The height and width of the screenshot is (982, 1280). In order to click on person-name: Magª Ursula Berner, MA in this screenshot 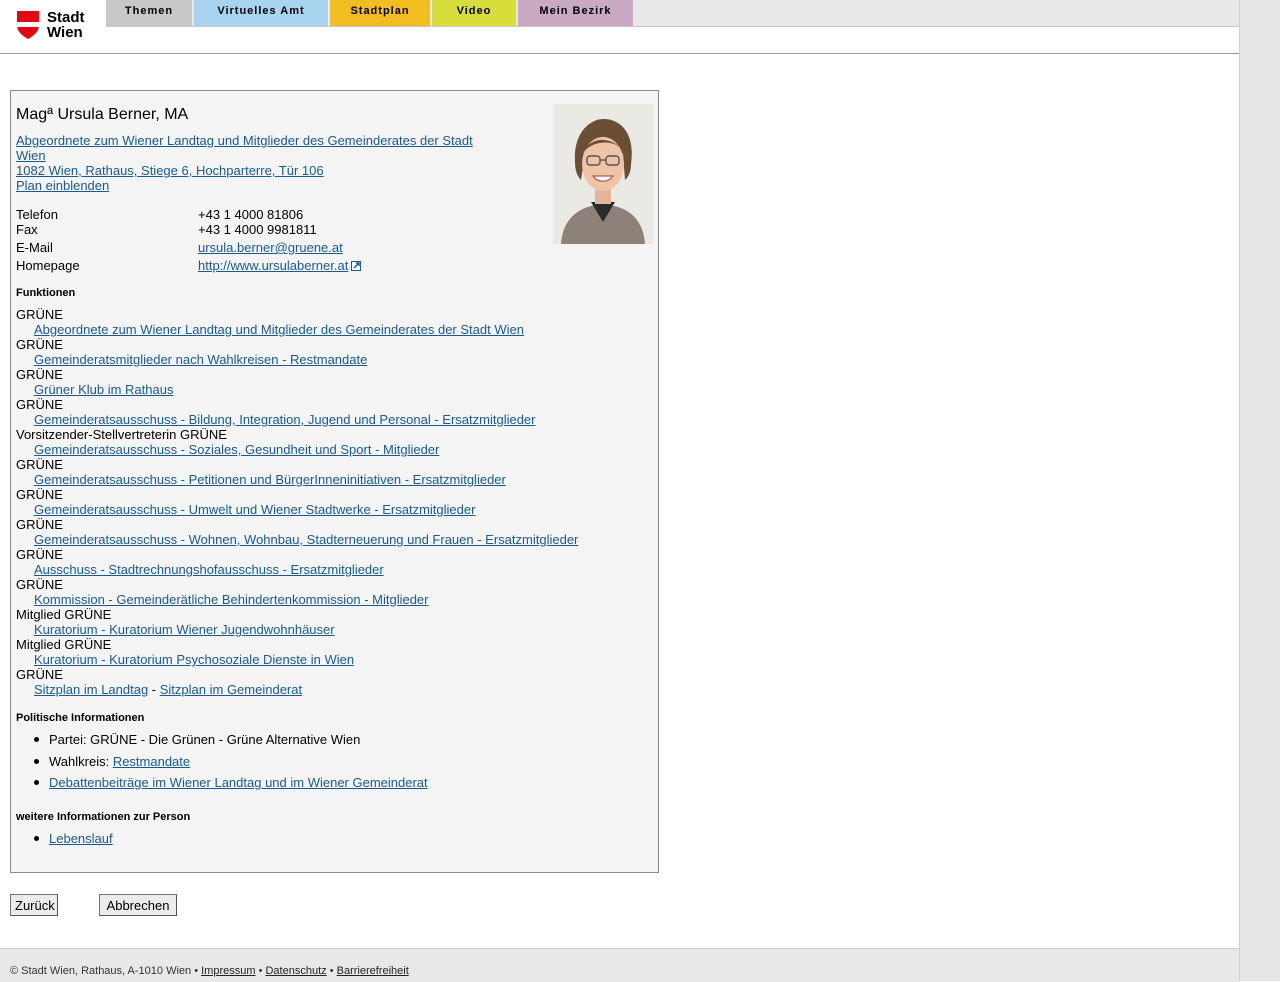, I will do `click(102, 114)`.